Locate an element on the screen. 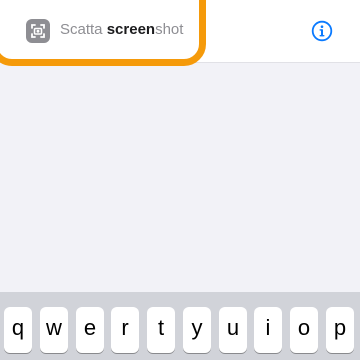  suggestion-label: Scatta screenshot is located at coordinates (121, 30).